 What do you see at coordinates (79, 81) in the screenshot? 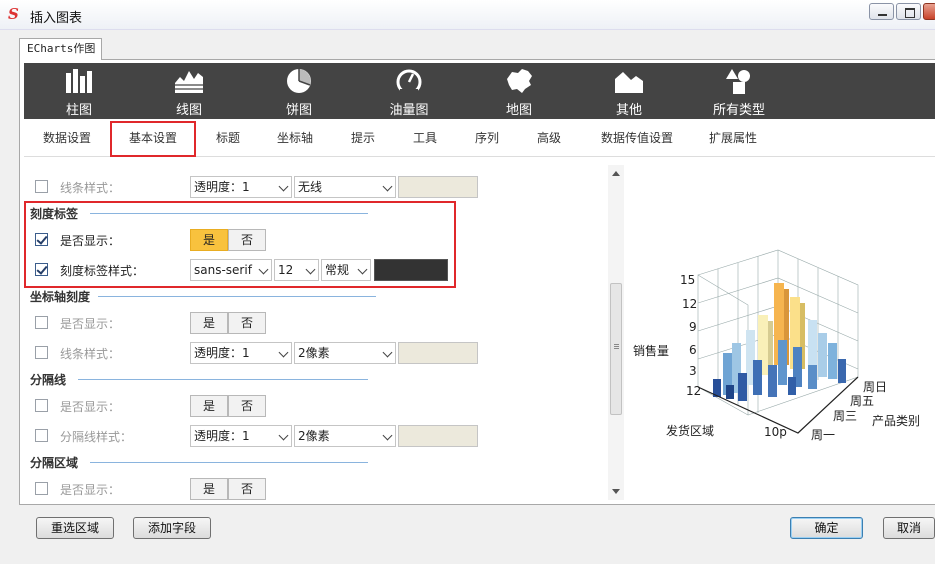
I see `bar-chart-icon` at bounding box center [79, 81].